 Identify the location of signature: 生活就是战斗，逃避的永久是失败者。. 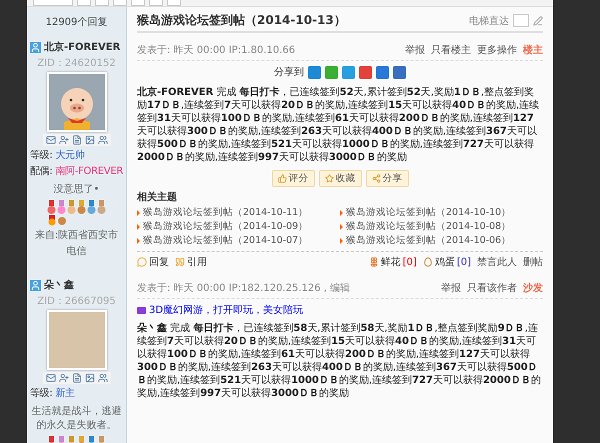
(76, 418).